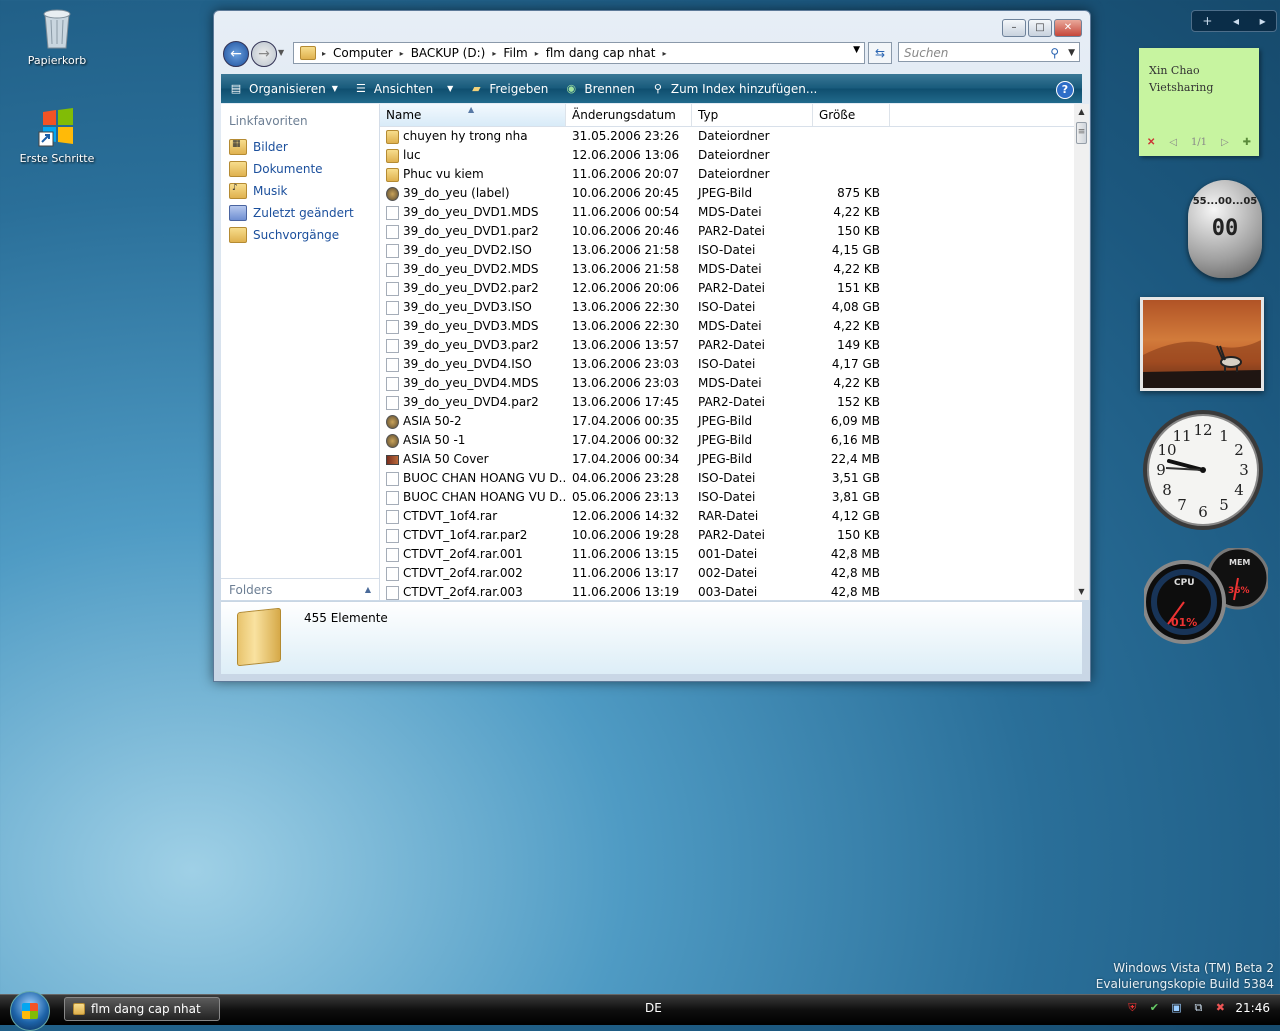 Image resolution: width=1280 pixels, height=1031 pixels. I want to click on table-row: Phuc vu kiem 11.06.2006 20:07 Dateiordner, so click(727, 174).